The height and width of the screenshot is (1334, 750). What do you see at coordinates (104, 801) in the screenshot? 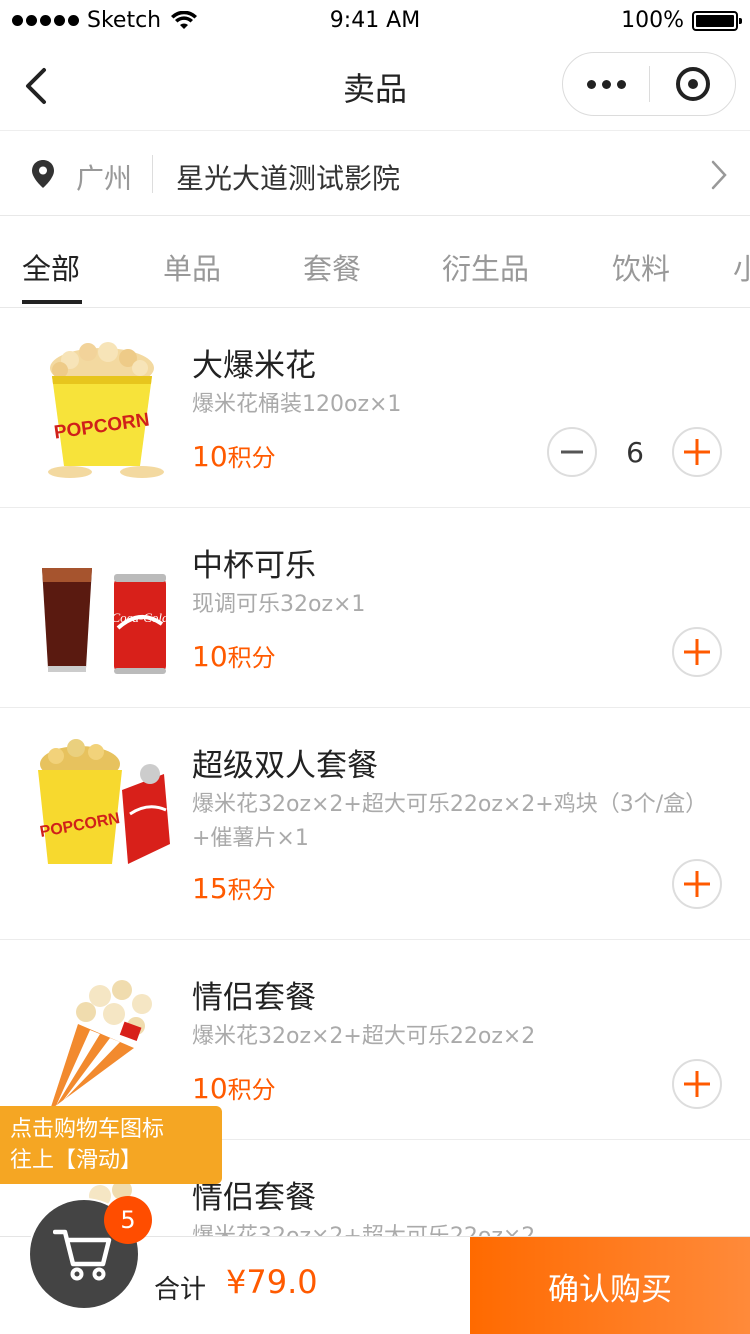
I see `popcorn-and-cola-image: POPCORN` at bounding box center [104, 801].